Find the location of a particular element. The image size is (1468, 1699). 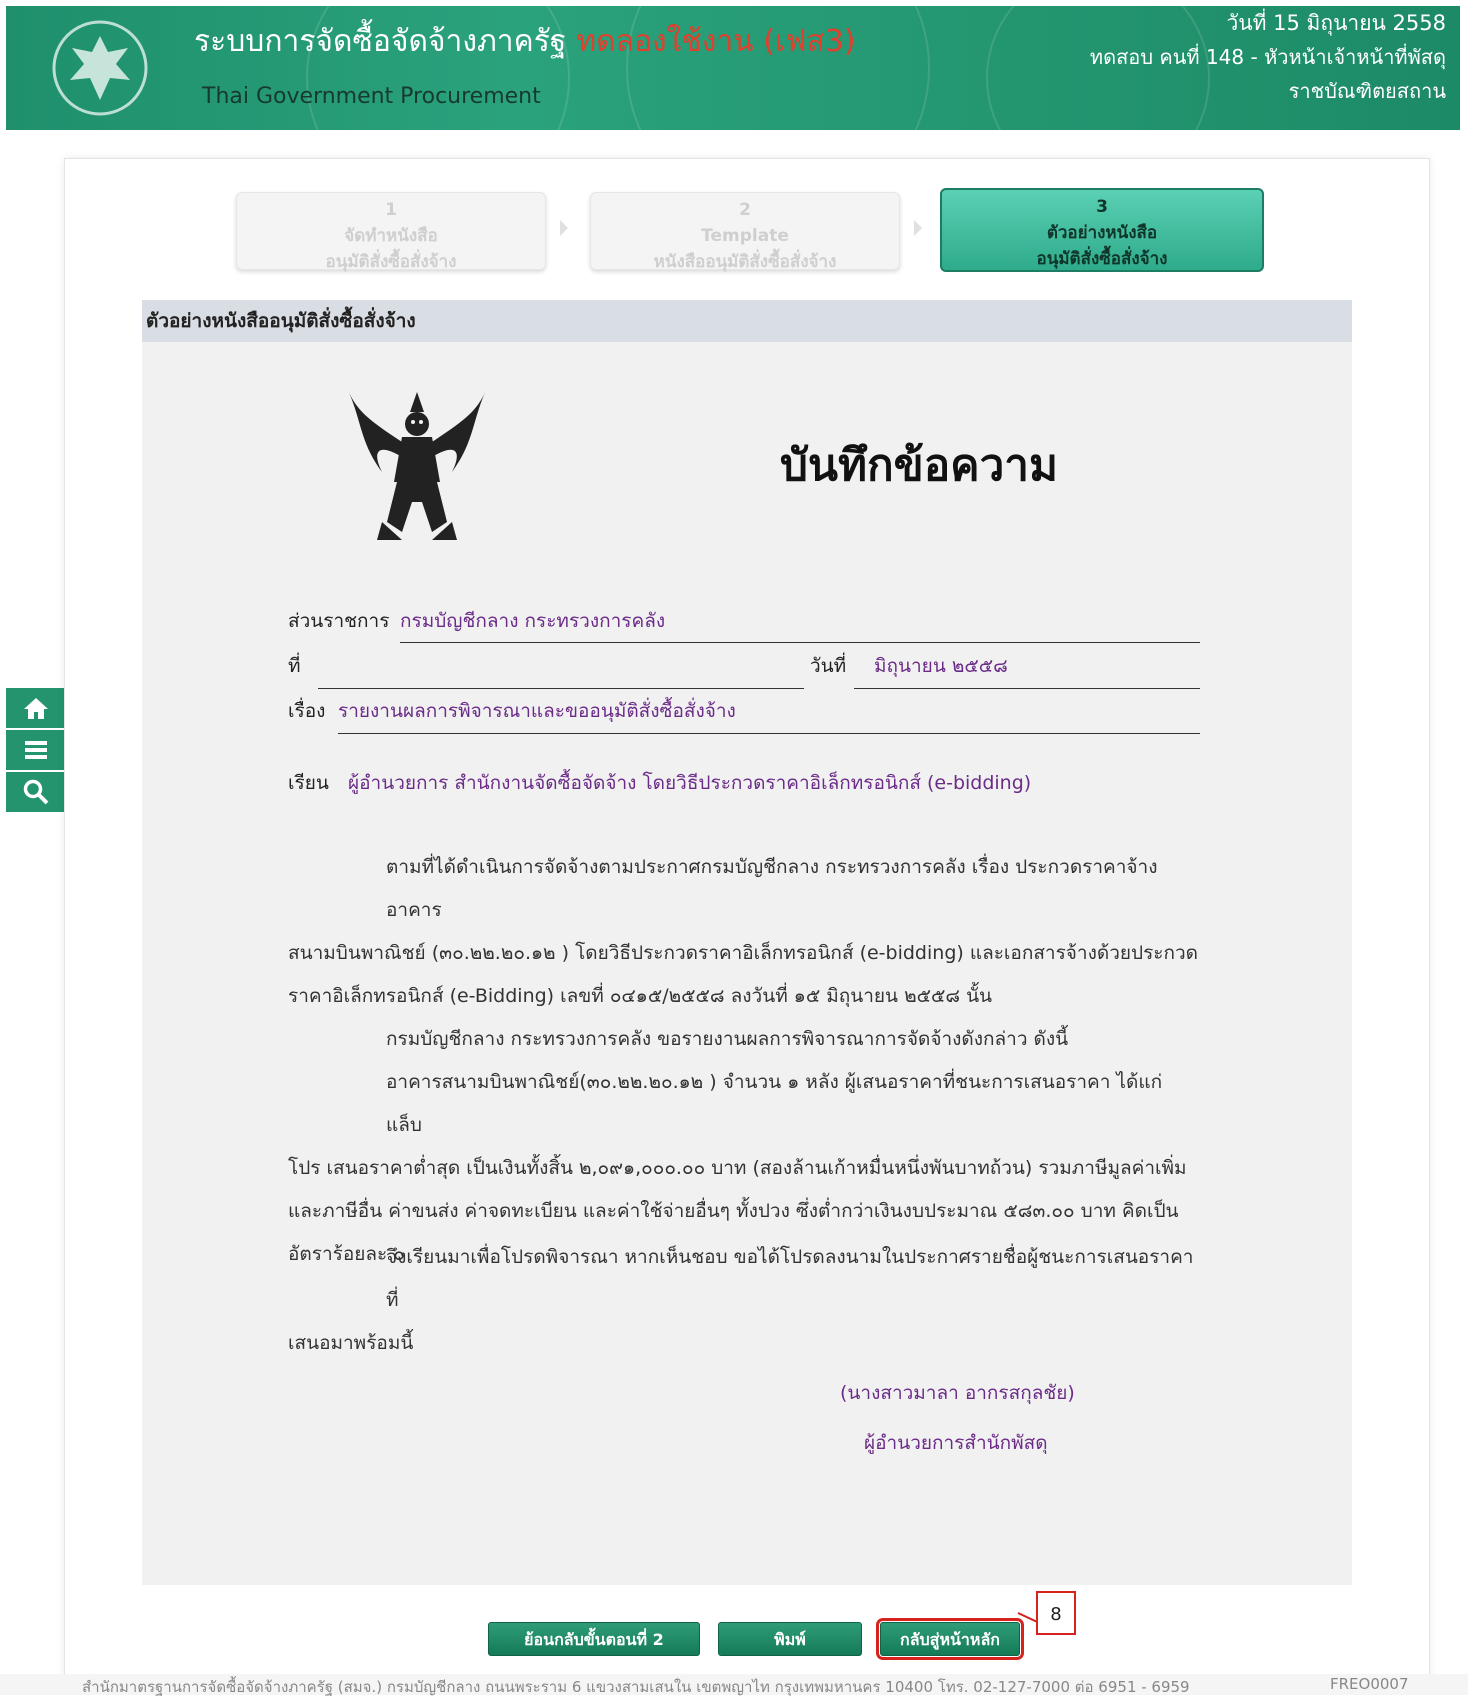

menu-icon is located at coordinates (36, 750).